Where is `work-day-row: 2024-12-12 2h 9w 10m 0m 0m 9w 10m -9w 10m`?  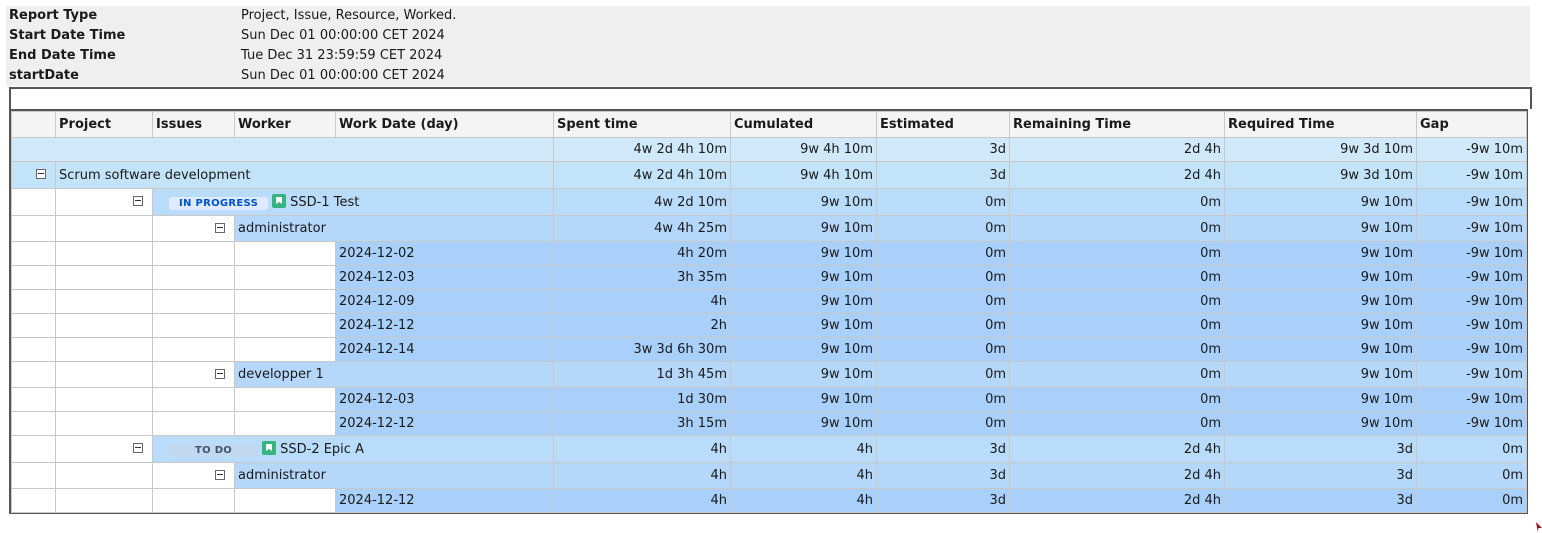 work-day-row: 2024-12-12 2h 9w 10m 0m 0m 9w 10m -9w 10m is located at coordinates (769, 325).